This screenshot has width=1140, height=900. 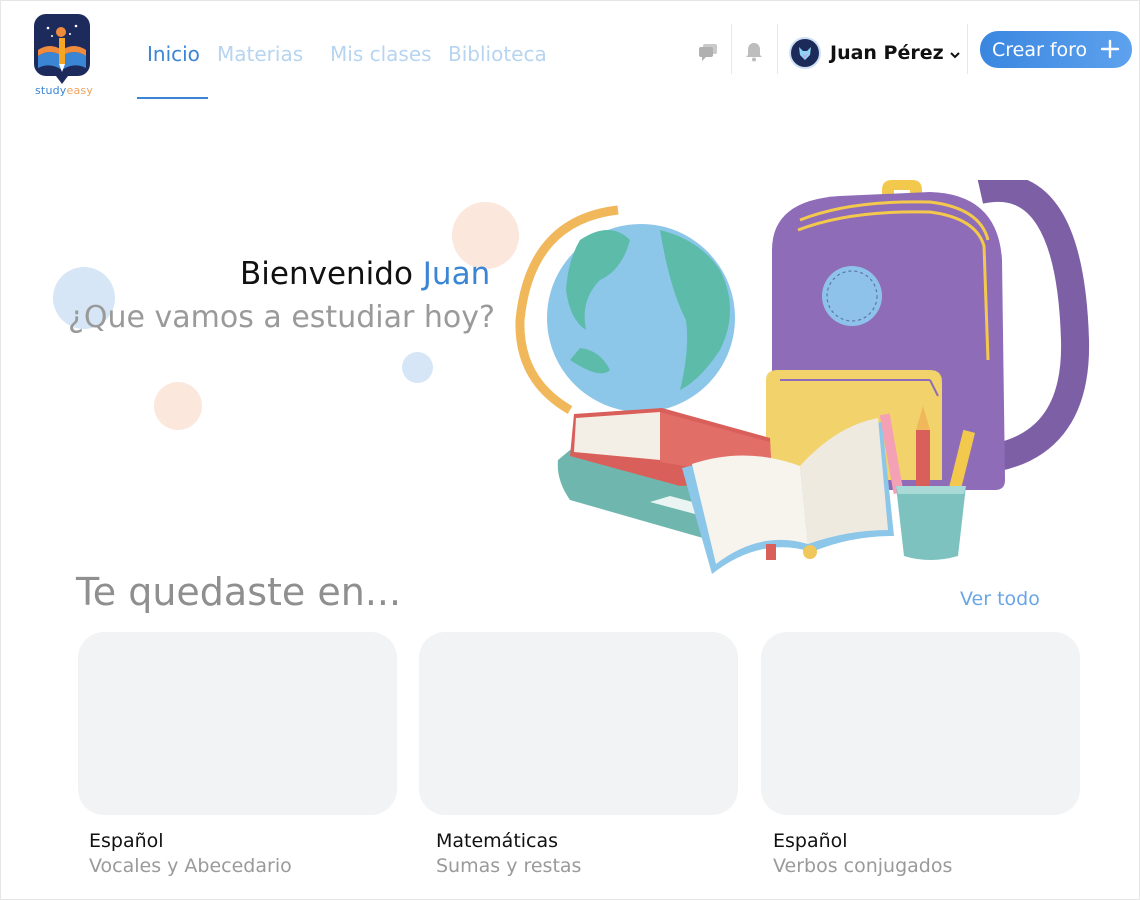 I want to click on logo-wordmark: studyeasy, so click(x=64, y=90).